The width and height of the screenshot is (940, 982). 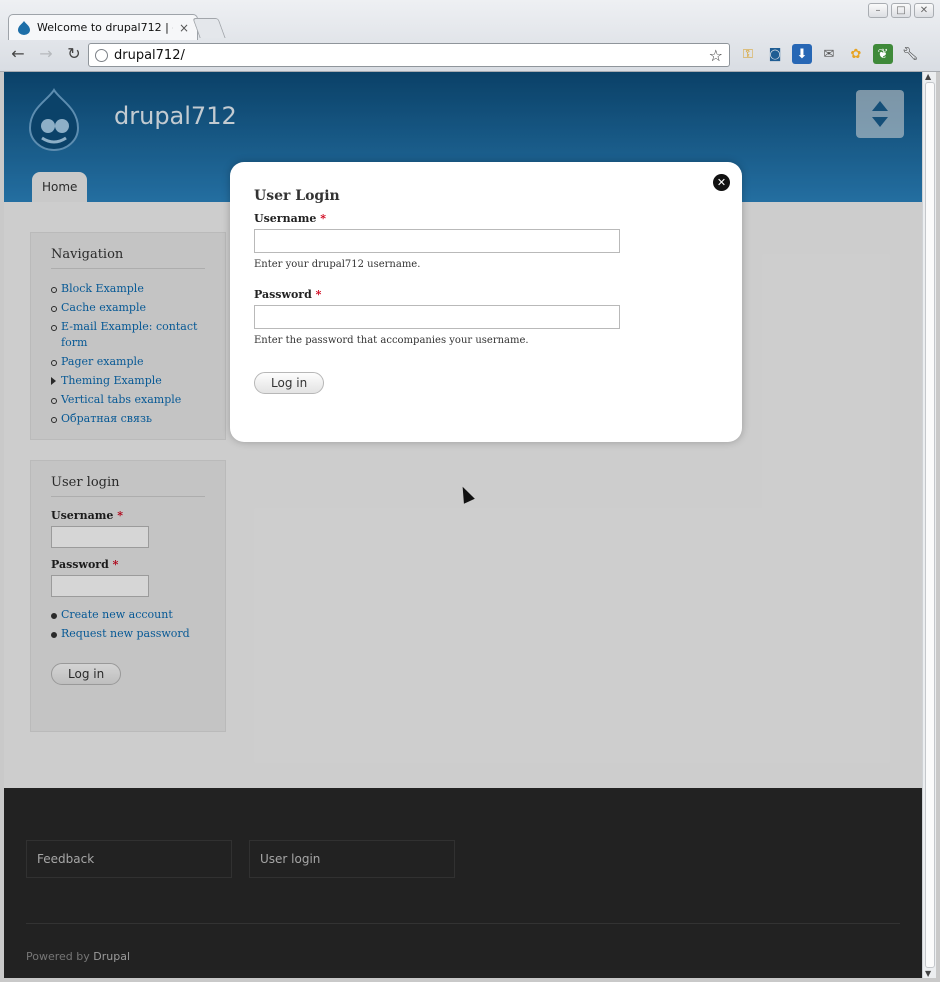 What do you see at coordinates (928, 76) in the screenshot?
I see `scroll-up-icon: ▲` at bounding box center [928, 76].